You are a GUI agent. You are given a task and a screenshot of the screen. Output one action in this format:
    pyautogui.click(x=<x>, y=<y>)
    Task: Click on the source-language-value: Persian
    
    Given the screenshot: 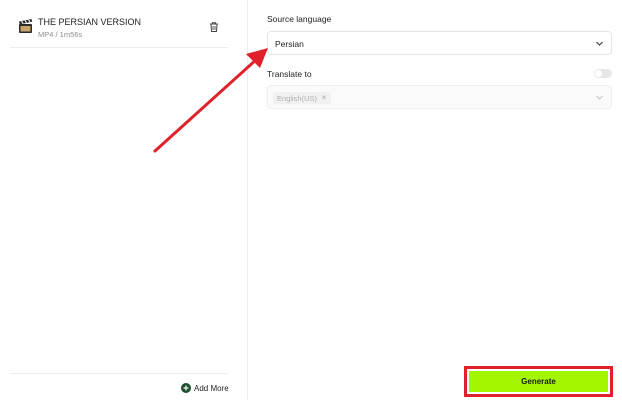 What is the action you would take?
    pyautogui.click(x=289, y=44)
    